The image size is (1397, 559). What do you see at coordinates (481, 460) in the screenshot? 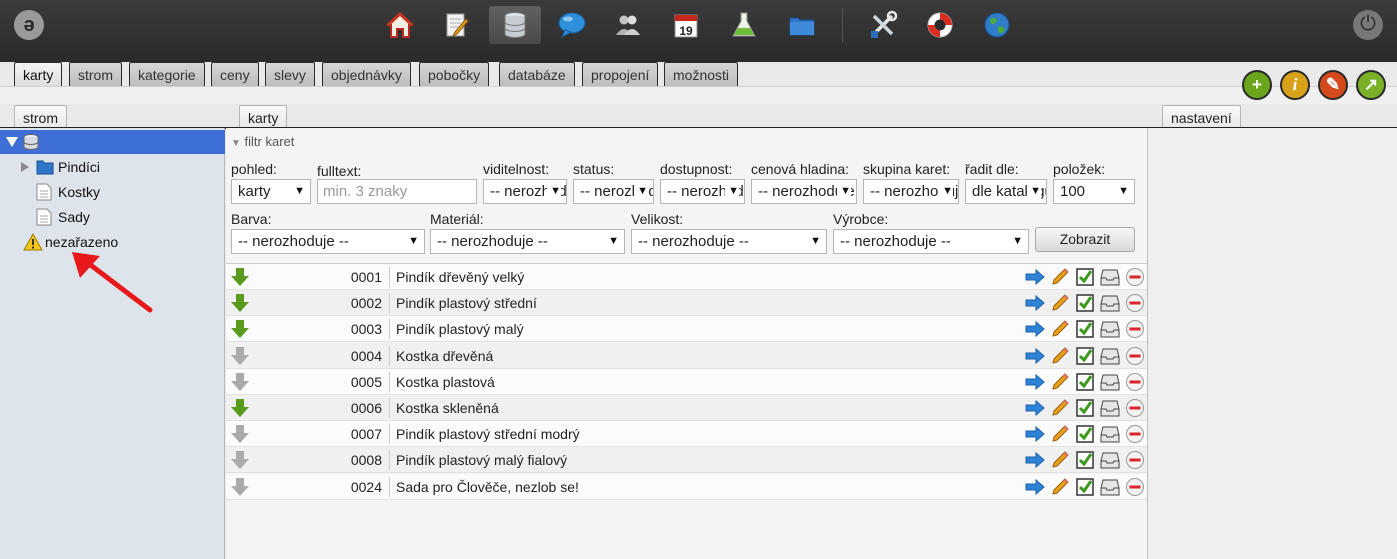
I see `row-name: Pindík plastový malý fialový` at bounding box center [481, 460].